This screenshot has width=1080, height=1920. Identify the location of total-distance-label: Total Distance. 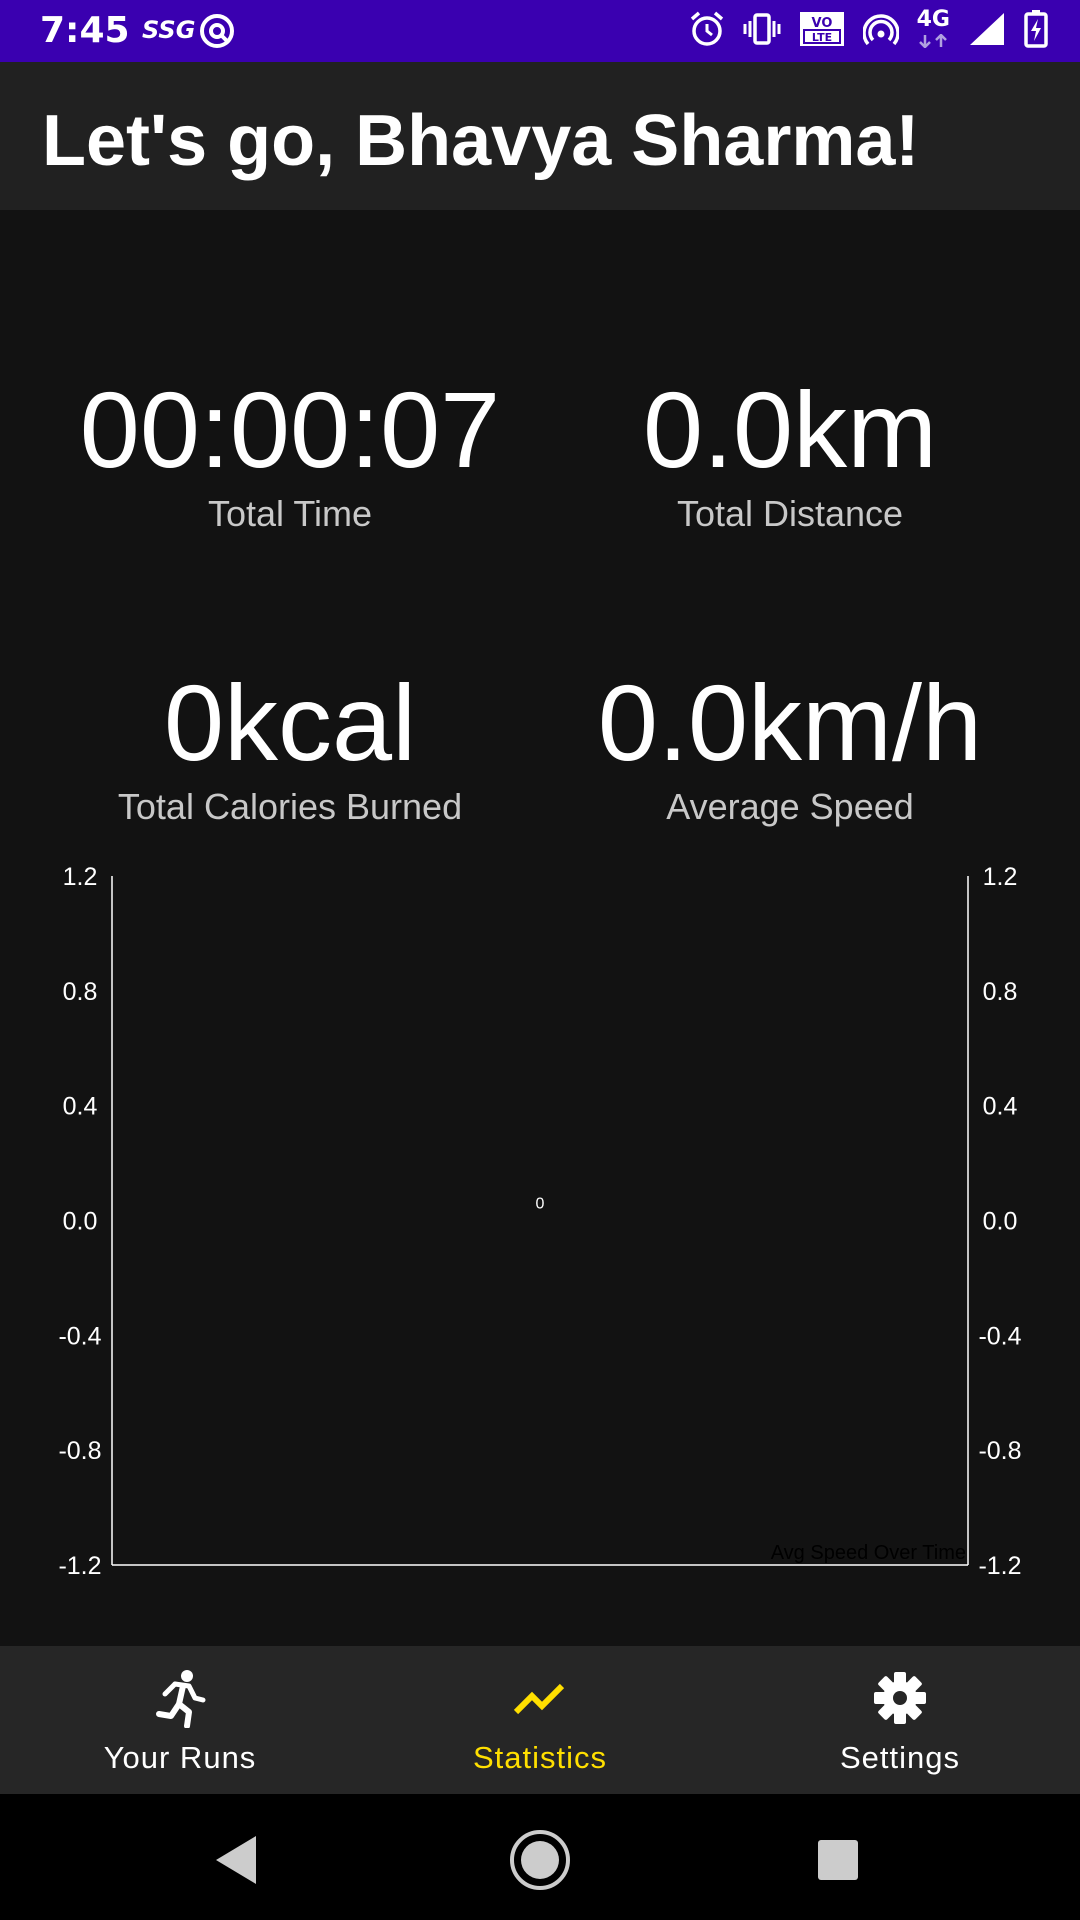
(790, 513).